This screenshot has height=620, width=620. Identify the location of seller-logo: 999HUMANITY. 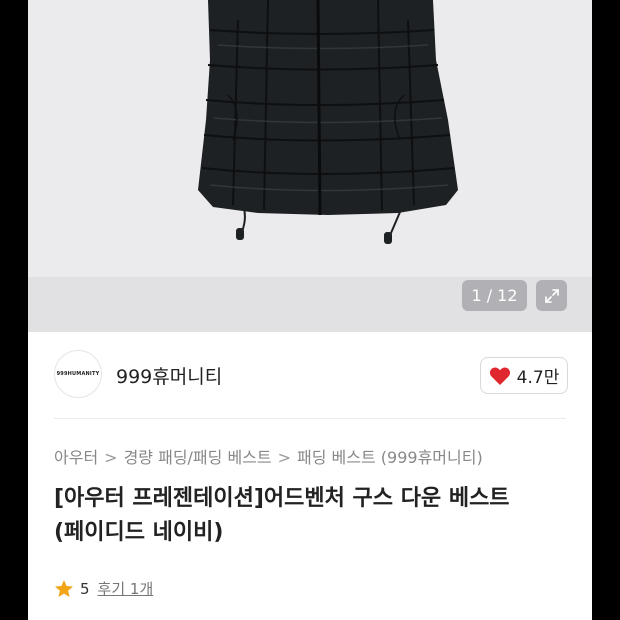
(78, 374).